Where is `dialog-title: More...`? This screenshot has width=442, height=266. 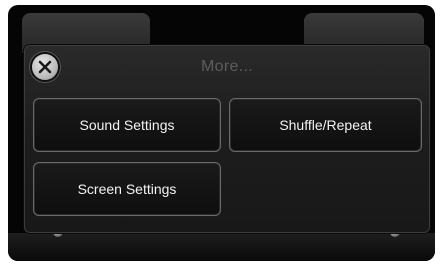 dialog-title: More... is located at coordinates (227, 66).